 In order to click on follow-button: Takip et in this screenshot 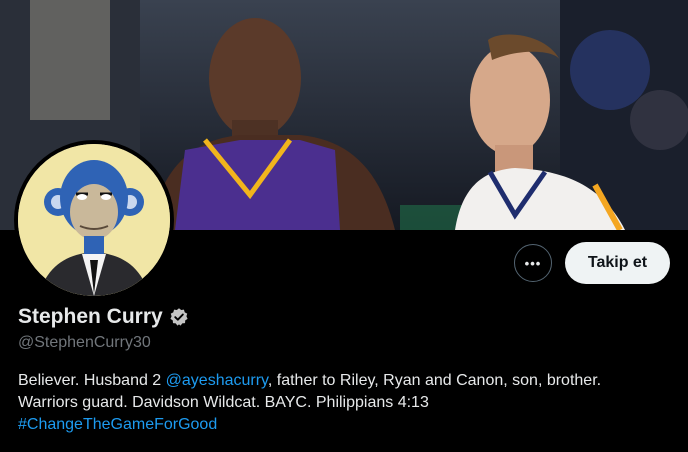, I will do `click(617, 263)`.